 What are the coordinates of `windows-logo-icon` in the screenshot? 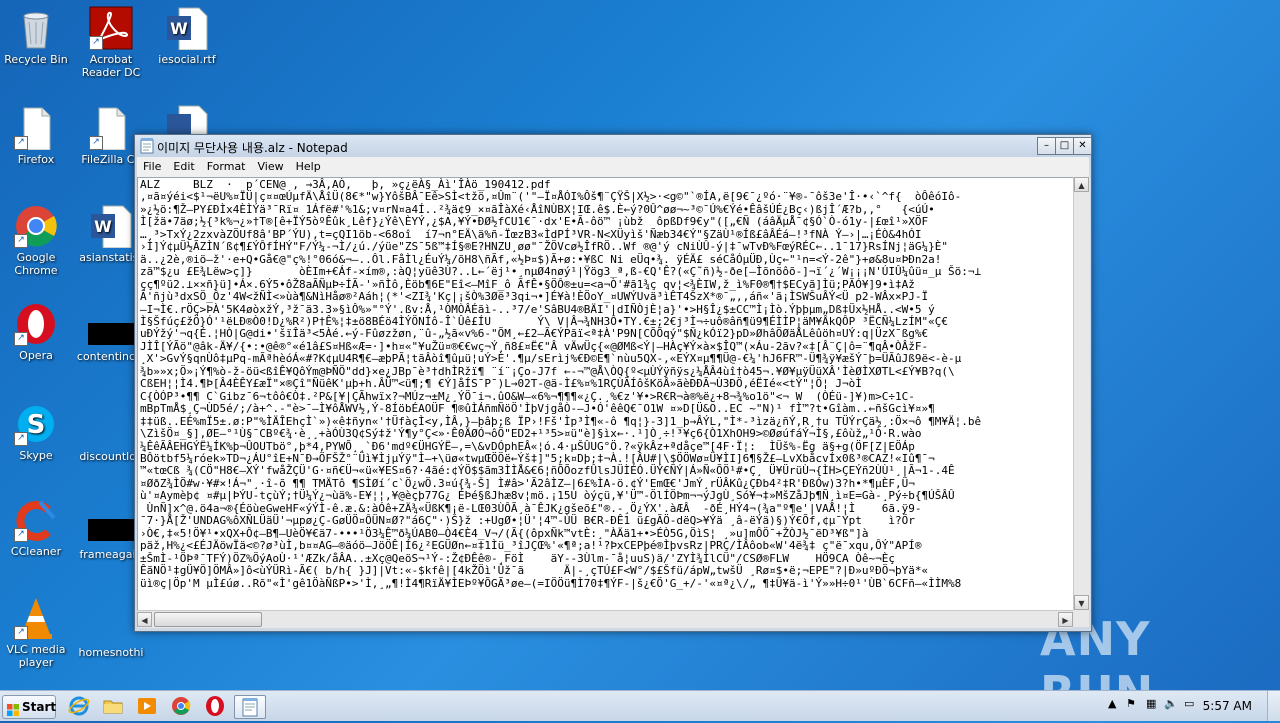 It's located at (13, 708).